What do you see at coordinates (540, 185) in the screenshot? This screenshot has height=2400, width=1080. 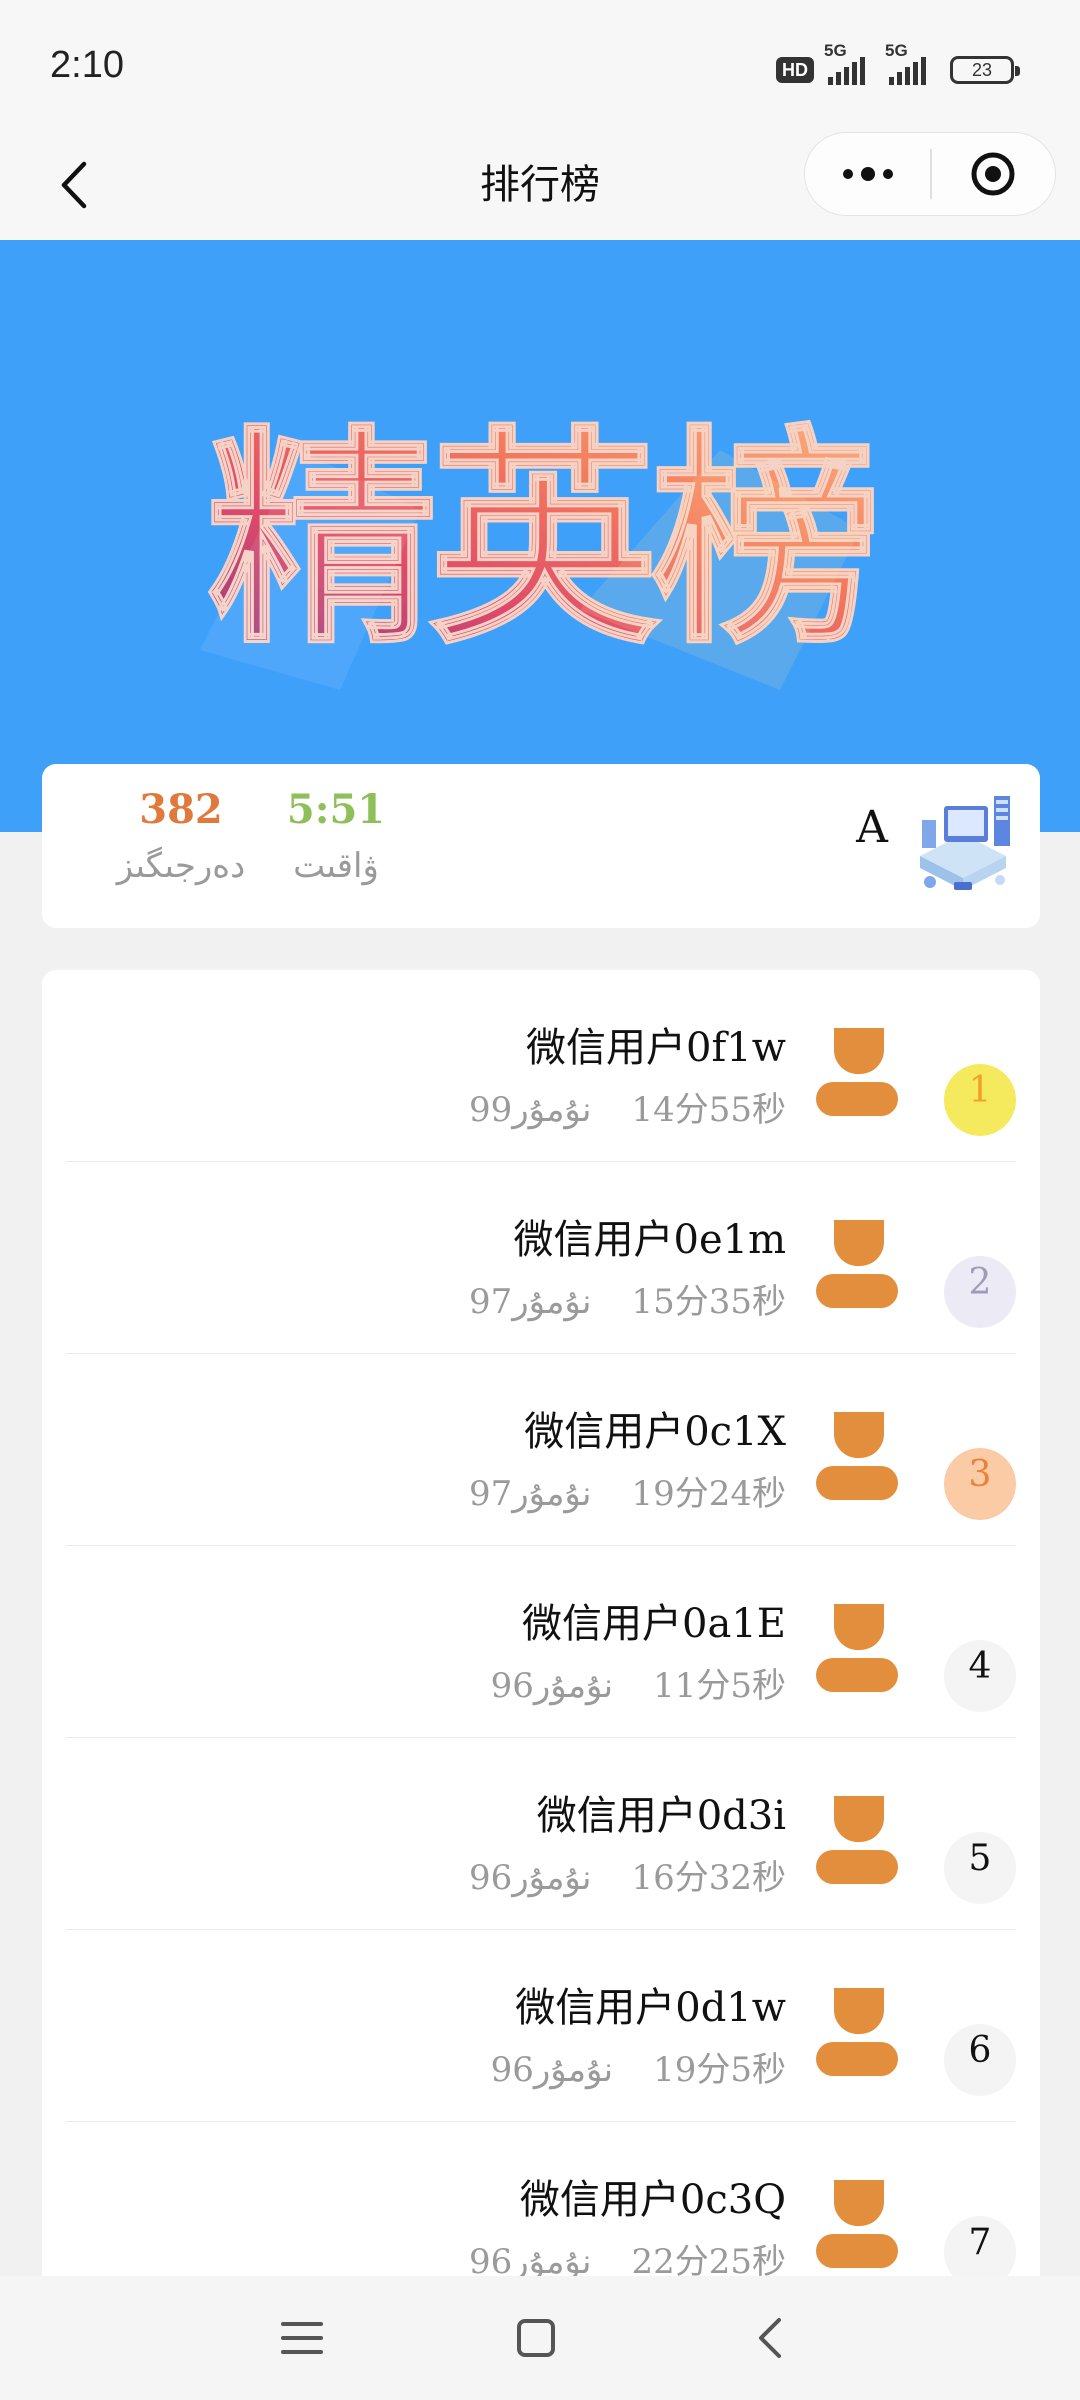 I see `nav-bar: 排行榜` at bounding box center [540, 185].